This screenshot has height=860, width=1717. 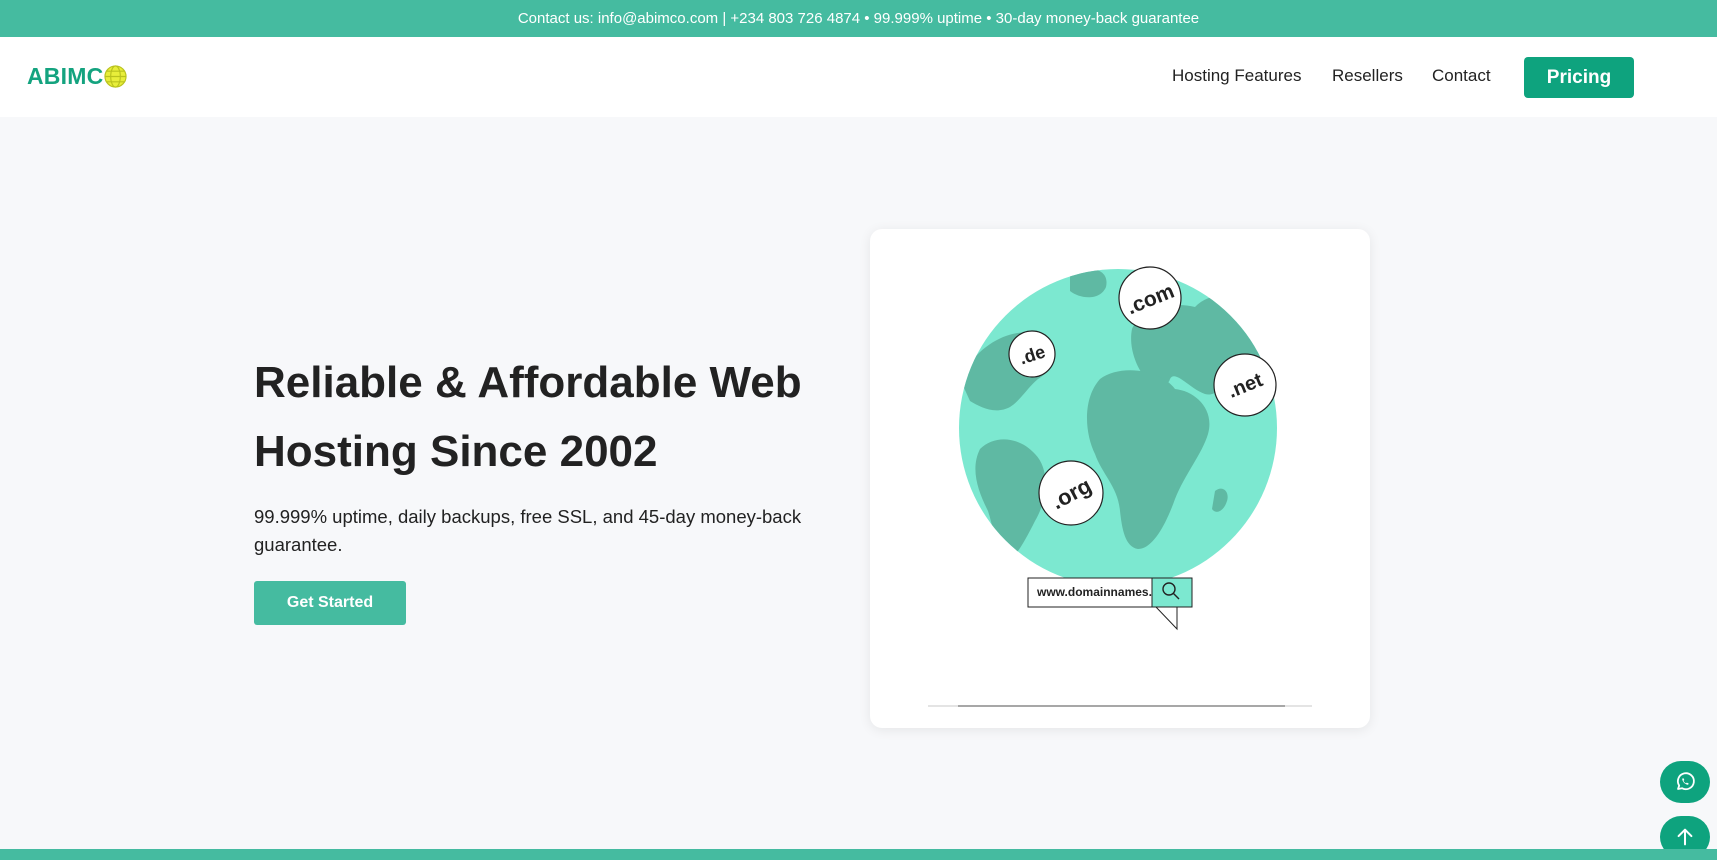 What do you see at coordinates (1032, 354) in the screenshot?
I see `domain-bubble-de: .de` at bounding box center [1032, 354].